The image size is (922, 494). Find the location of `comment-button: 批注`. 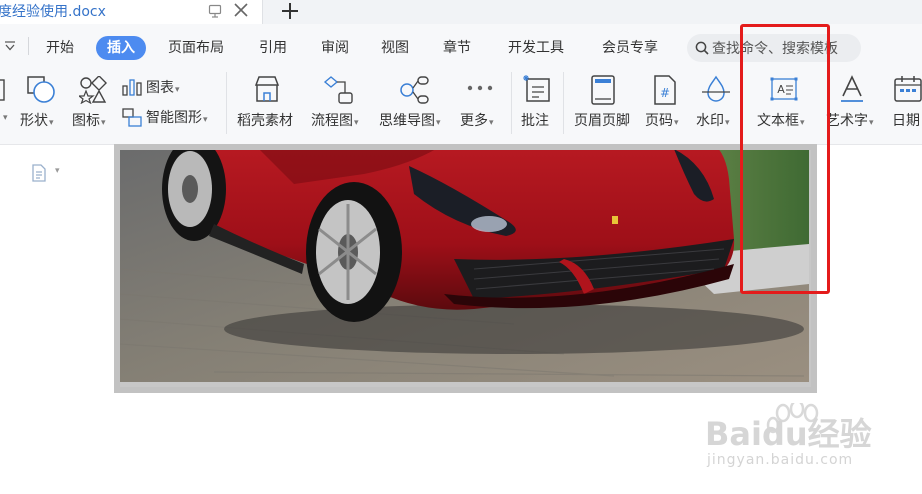

comment-button: 批注 is located at coordinates (538, 103).